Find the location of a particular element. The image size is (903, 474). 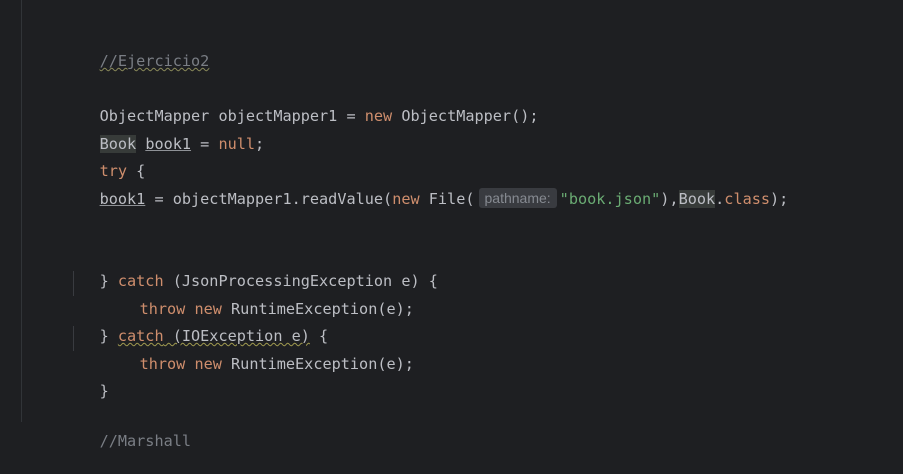

string-literal: "book.json" is located at coordinates (610, 199).